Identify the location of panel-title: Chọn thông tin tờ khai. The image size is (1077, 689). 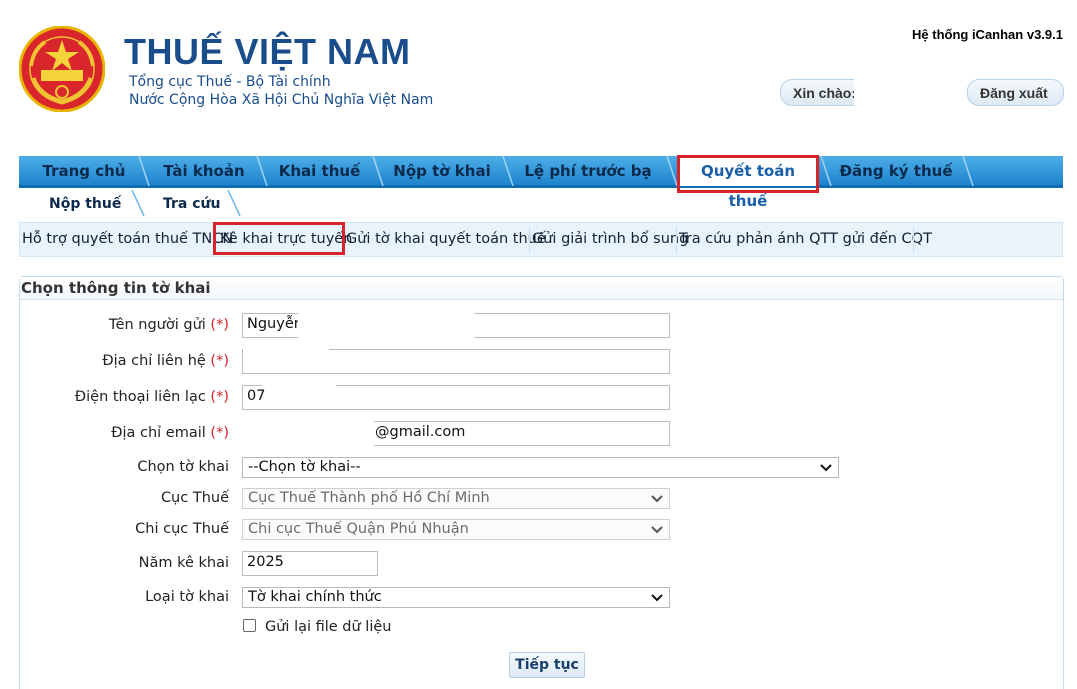
(541, 288).